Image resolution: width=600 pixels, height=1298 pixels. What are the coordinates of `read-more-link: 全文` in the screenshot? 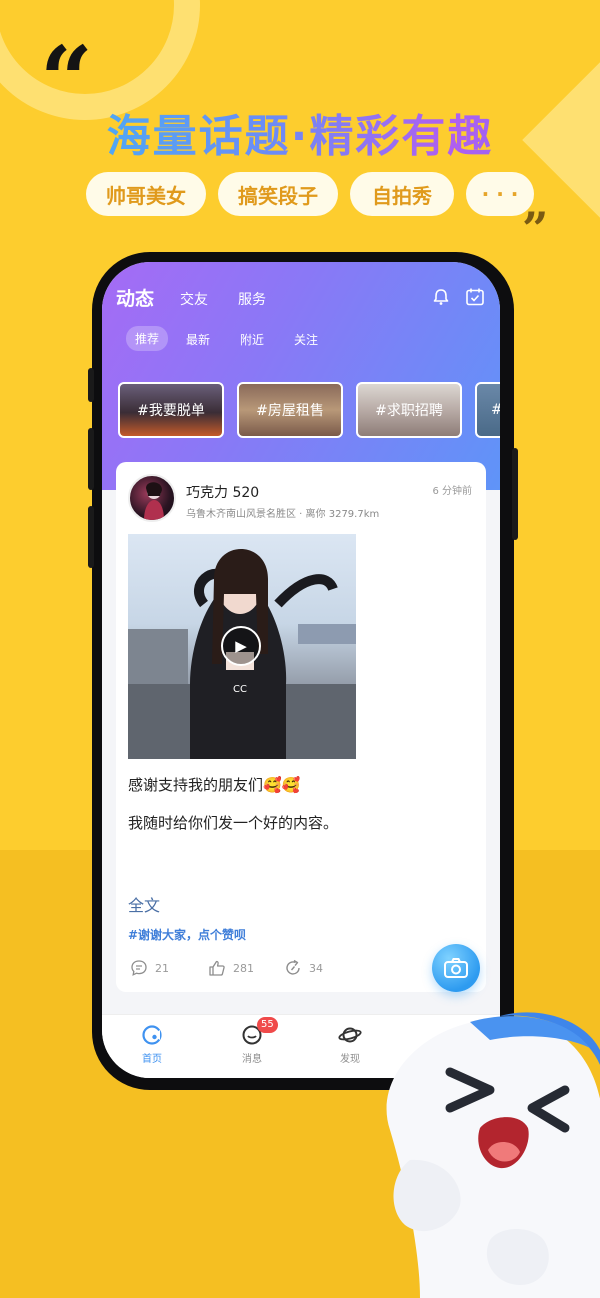 It's located at (144, 904).